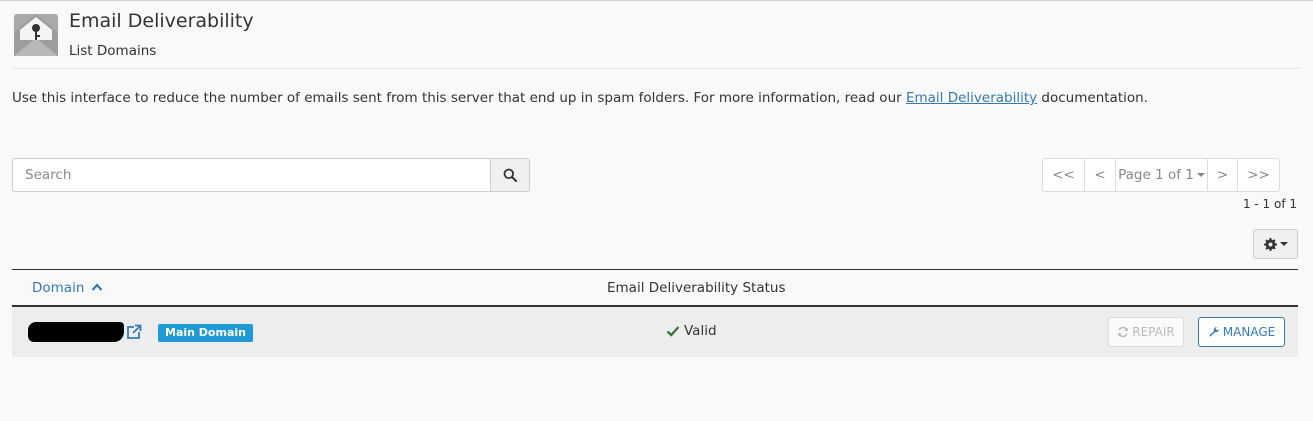 This screenshot has width=1313, height=421. Describe the element at coordinates (1222, 175) in the screenshot. I see `next-page-button: >` at that location.